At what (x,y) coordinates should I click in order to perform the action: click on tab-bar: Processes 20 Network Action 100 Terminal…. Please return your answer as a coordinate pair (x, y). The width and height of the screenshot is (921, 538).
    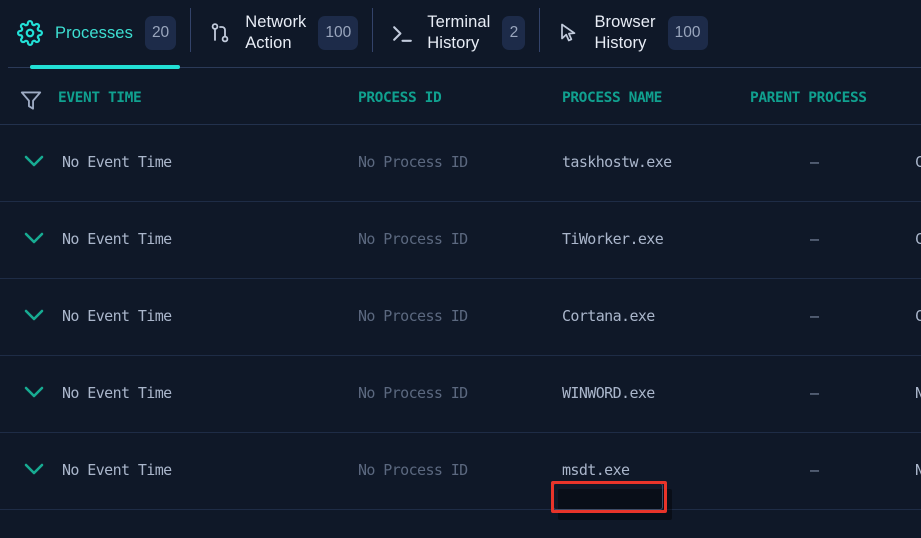
    Looking at the image, I should click on (460, 35).